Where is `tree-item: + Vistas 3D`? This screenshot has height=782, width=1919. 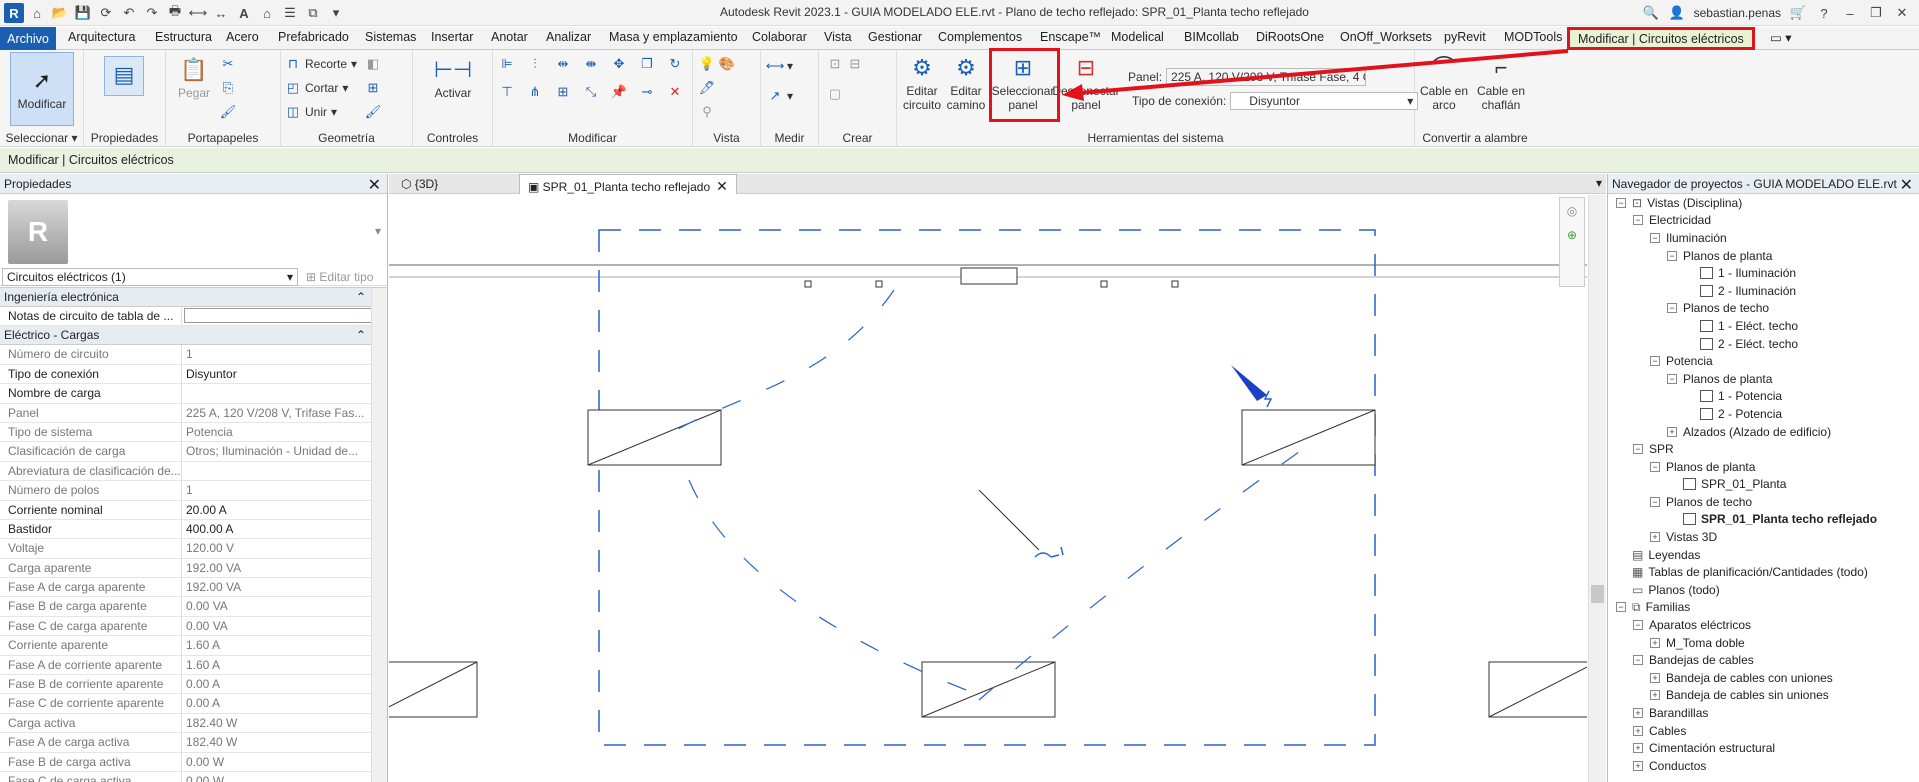
tree-item: + Vistas 3D is located at coordinates (1763, 537).